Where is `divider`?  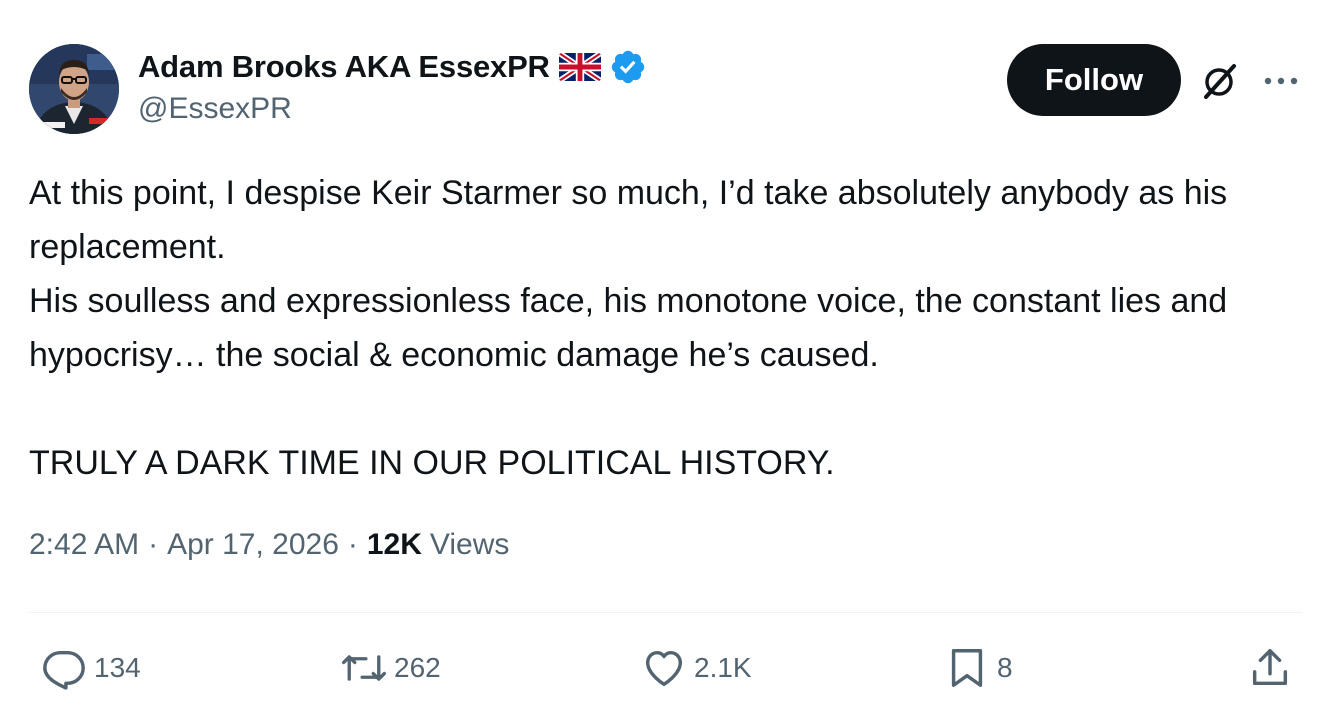 divider is located at coordinates (665, 612).